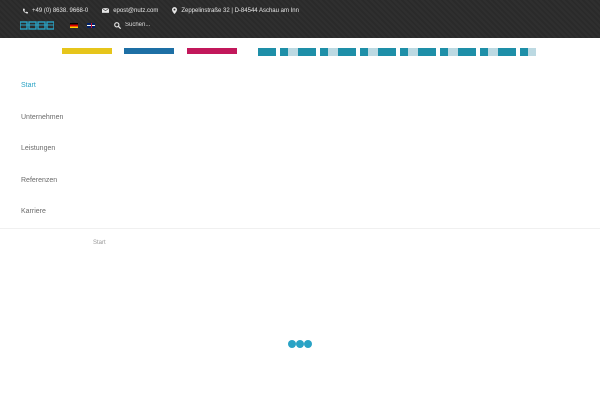 Image resolution: width=600 pixels, height=400 pixels. I want to click on brand-logo-icon, so click(37, 25).